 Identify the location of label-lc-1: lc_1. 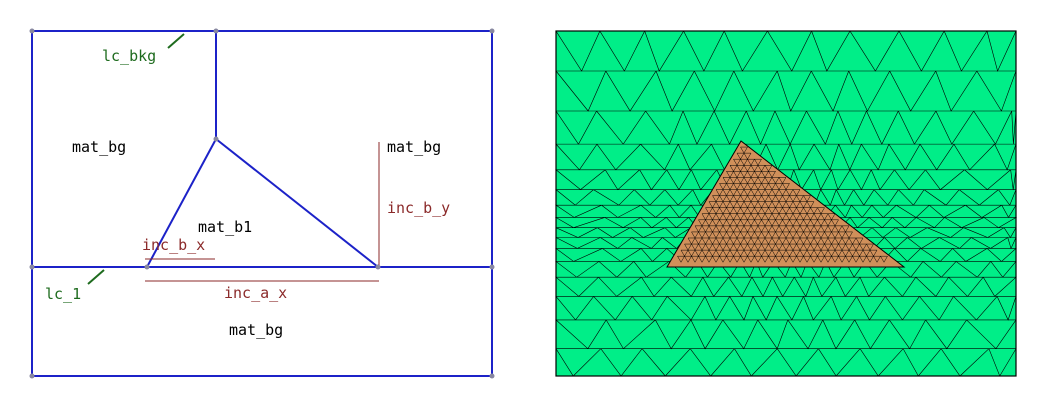
(63, 294).